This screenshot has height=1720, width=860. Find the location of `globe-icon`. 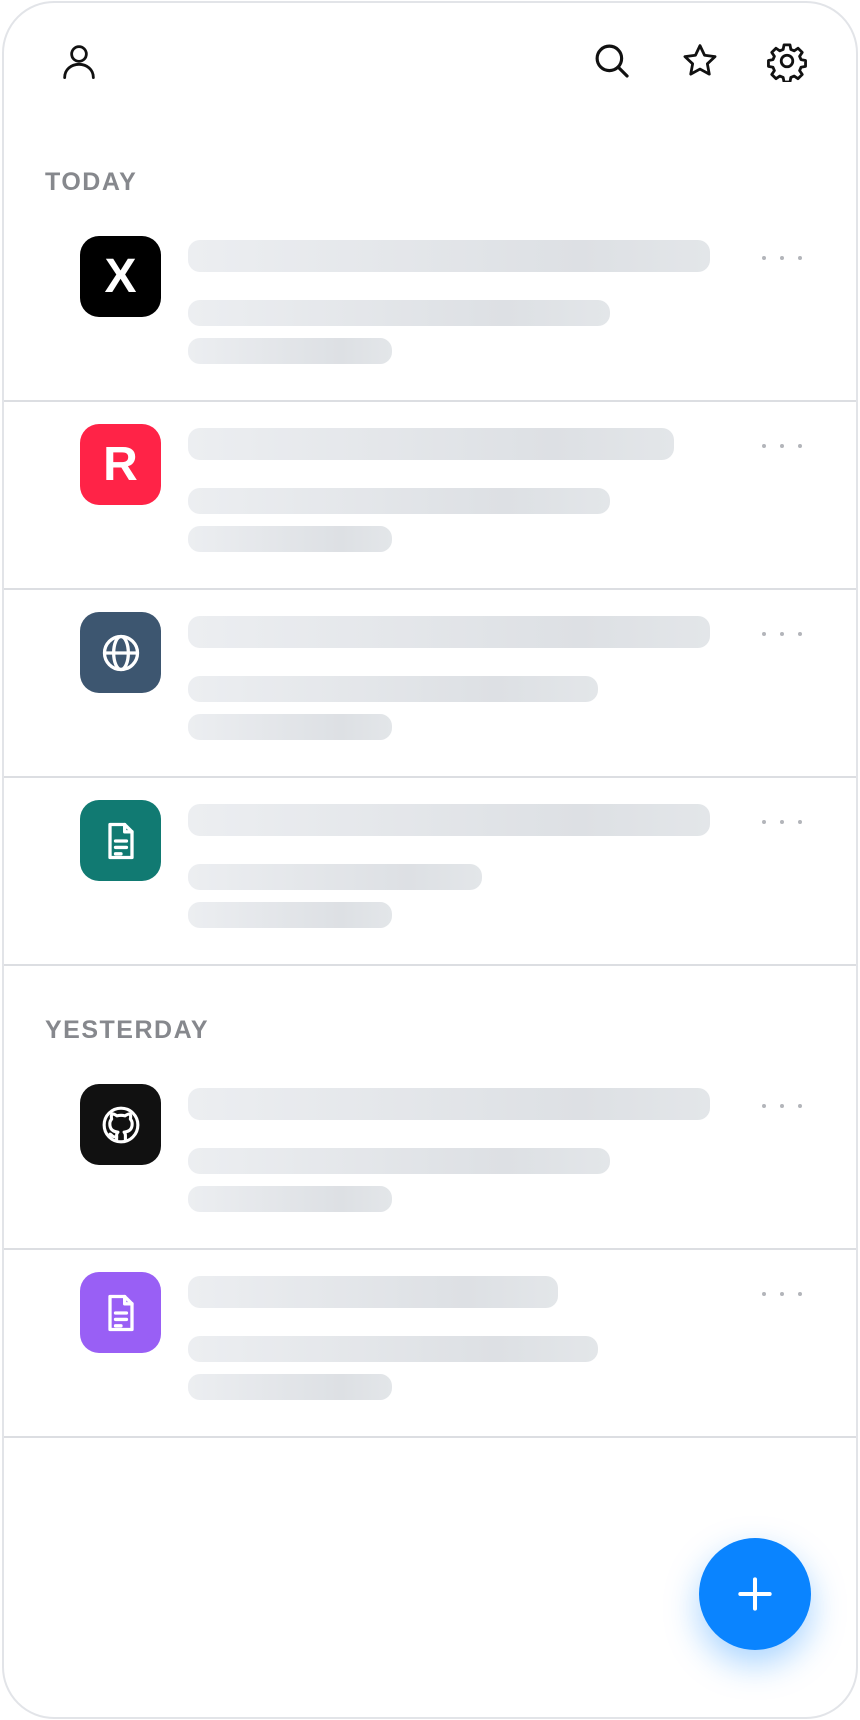

globe-icon is located at coordinates (120, 652).